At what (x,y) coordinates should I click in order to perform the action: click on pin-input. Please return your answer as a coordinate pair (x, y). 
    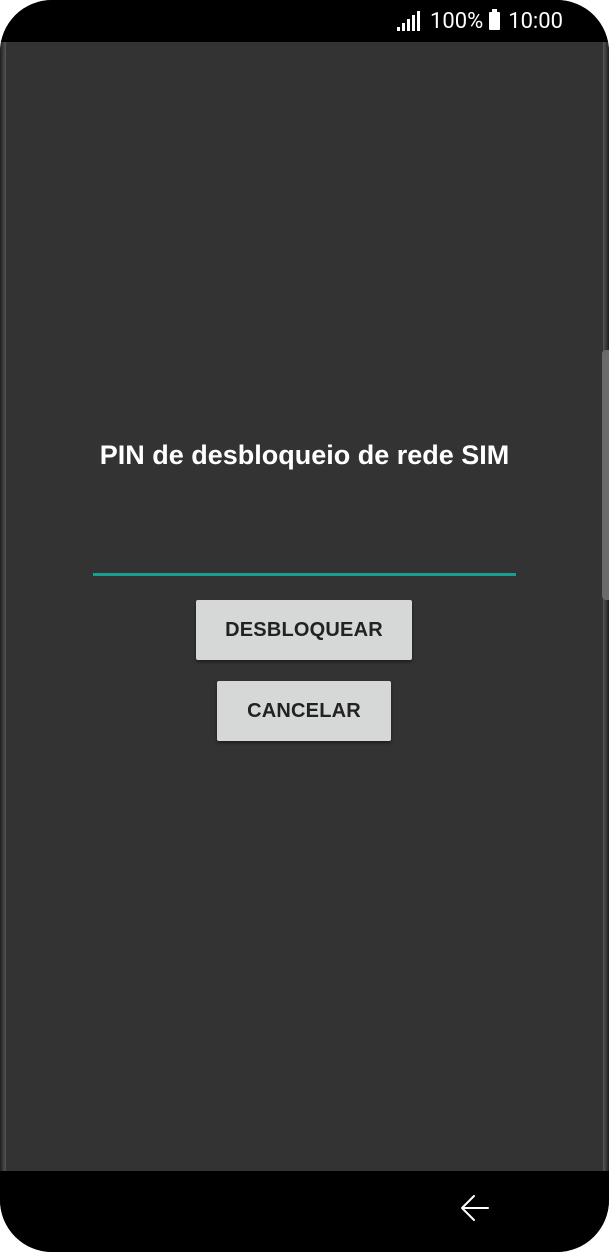
    Looking at the image, I should click on (304, 558).